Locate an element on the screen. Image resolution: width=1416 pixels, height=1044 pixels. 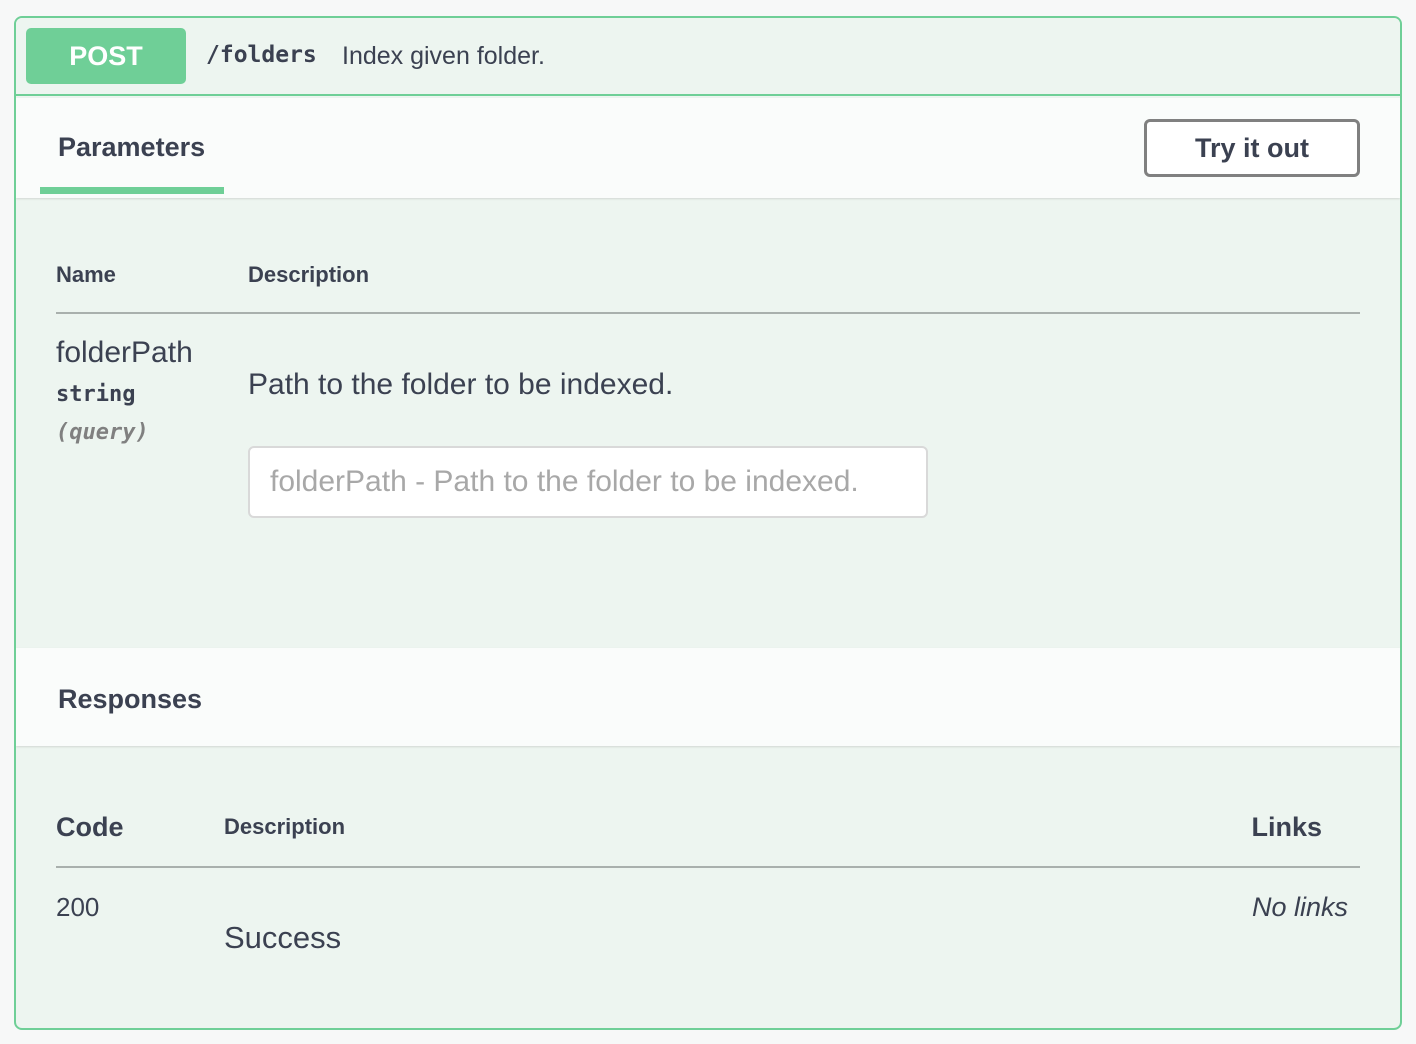
parameter-name: folderPath is located at coordinates (124, 352).